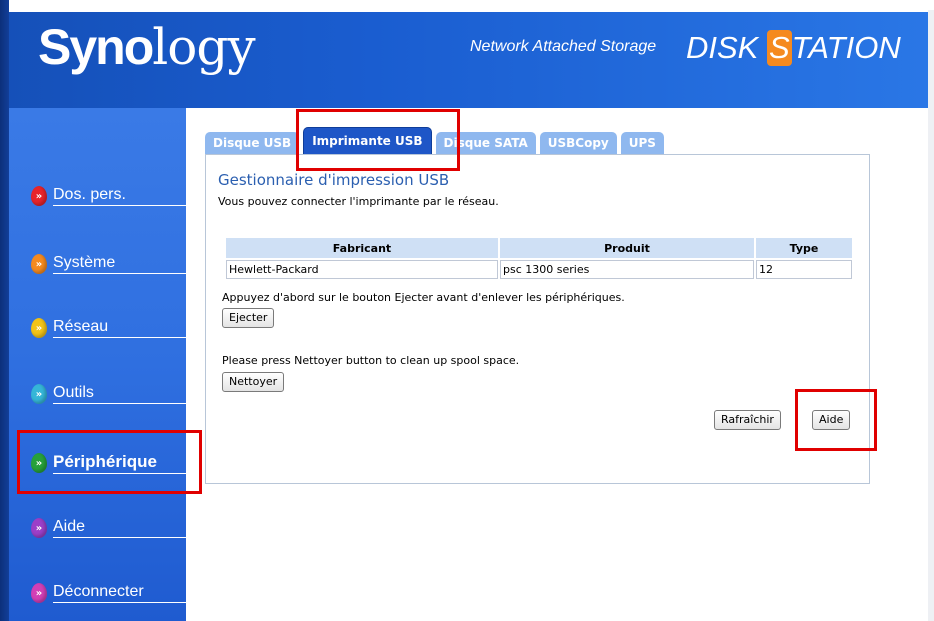  I want to click on cell-type: 12, so click(804, 269).